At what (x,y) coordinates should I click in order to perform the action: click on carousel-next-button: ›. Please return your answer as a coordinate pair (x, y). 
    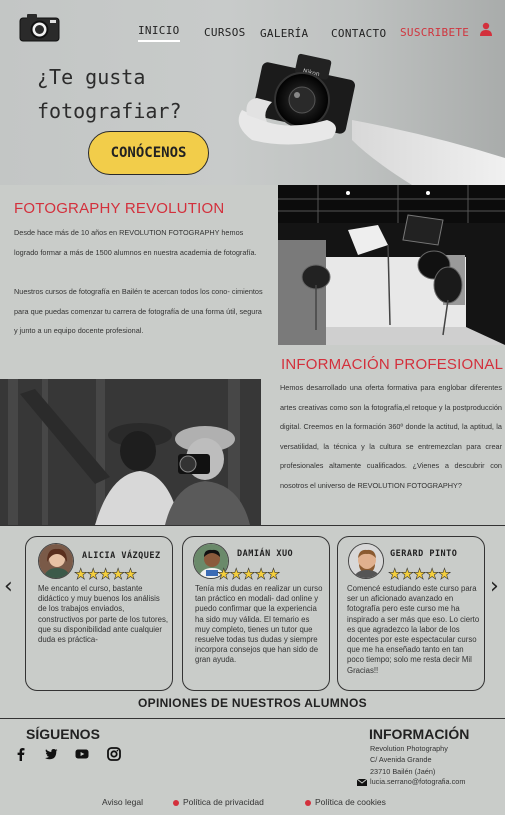
    Looking at the image, I should click on (494, 586).